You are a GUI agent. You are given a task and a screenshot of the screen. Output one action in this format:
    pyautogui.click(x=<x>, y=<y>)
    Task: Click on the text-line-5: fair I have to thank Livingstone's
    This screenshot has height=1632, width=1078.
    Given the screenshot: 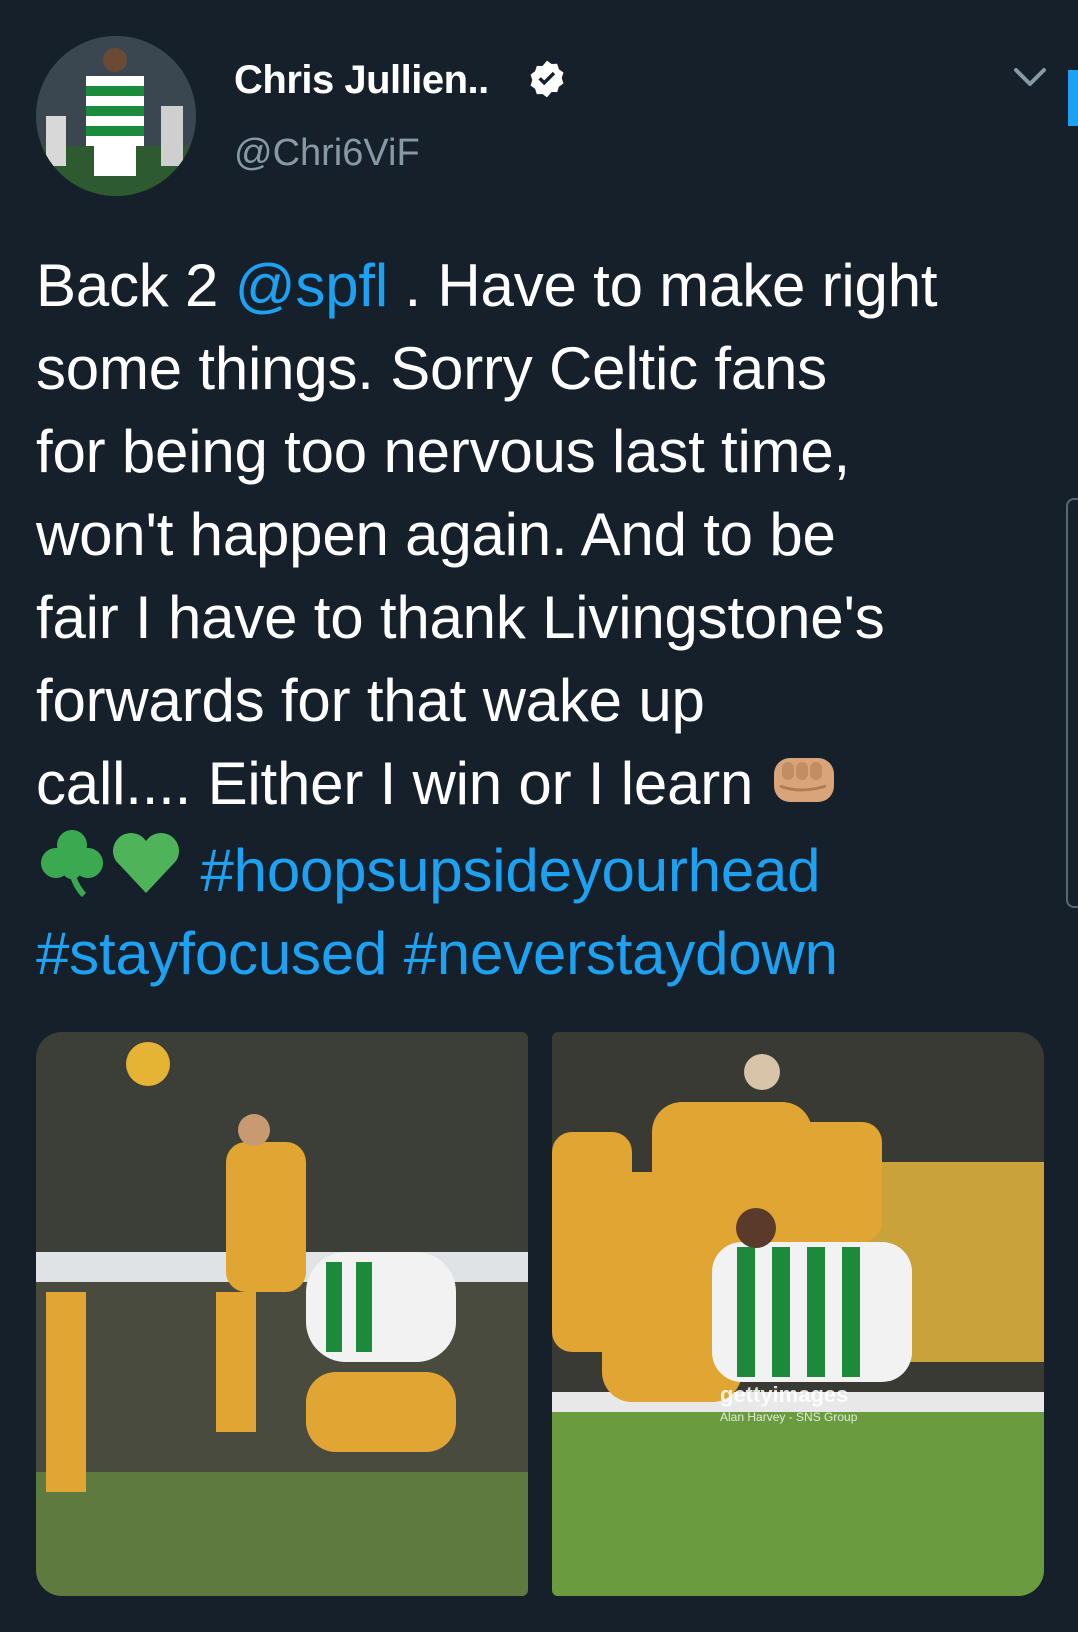 What is the action you would take?
    pyautogui.click(x=460, y=617)
    